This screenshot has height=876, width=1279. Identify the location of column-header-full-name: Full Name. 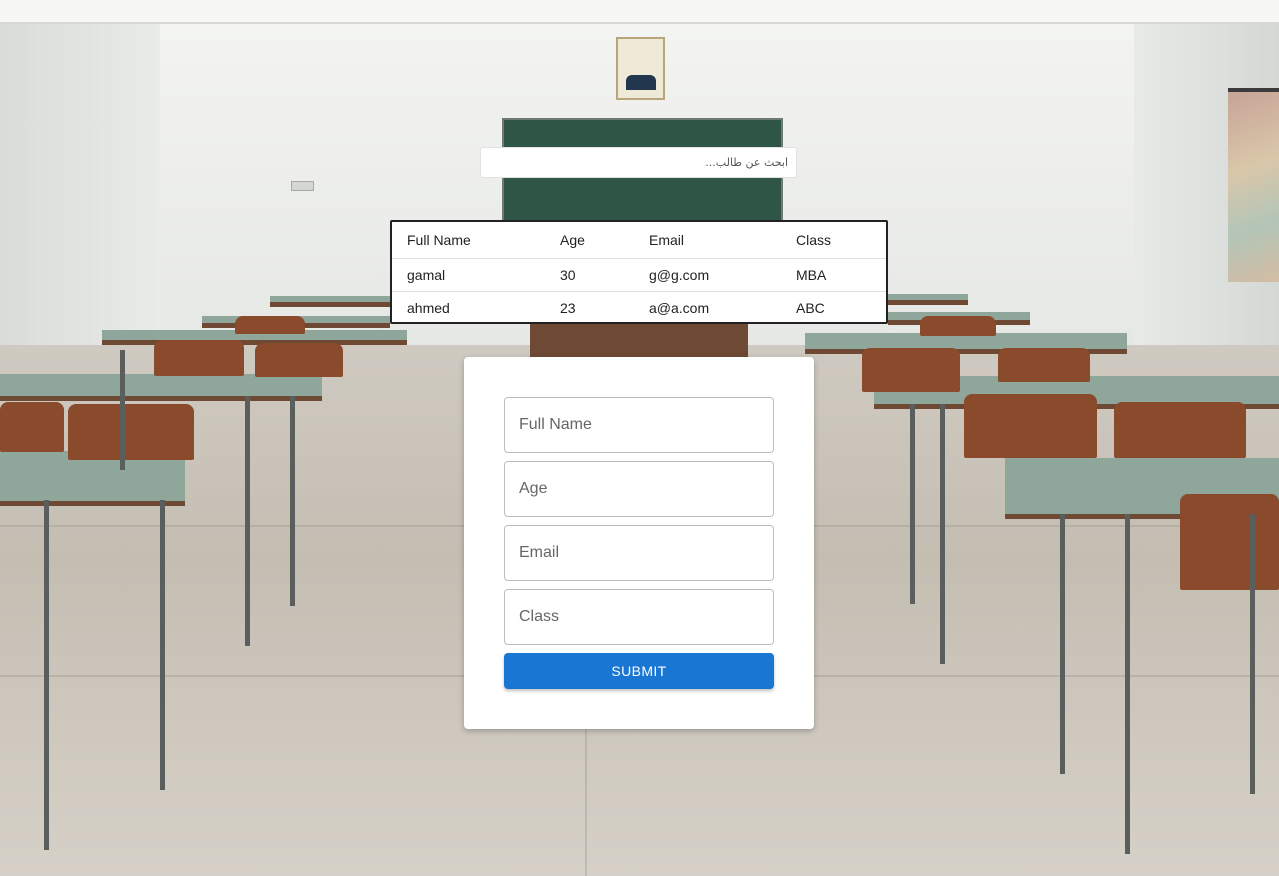
(468, 240).